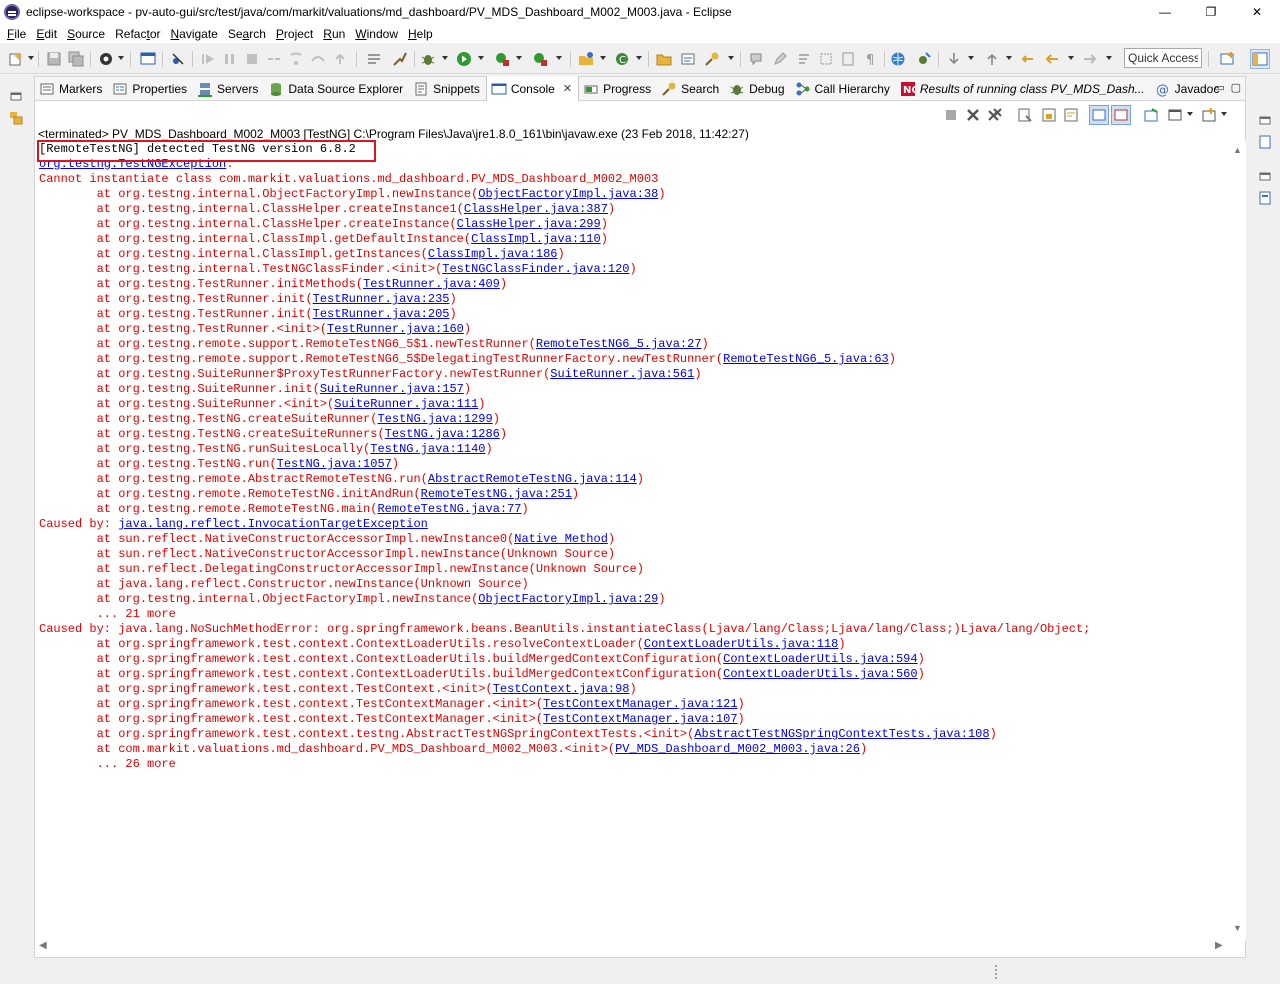  Describe the element at coordinates (640, 704) in the screenshot. I see `stack-trace-link: TestContextManager.java:121` at that location.